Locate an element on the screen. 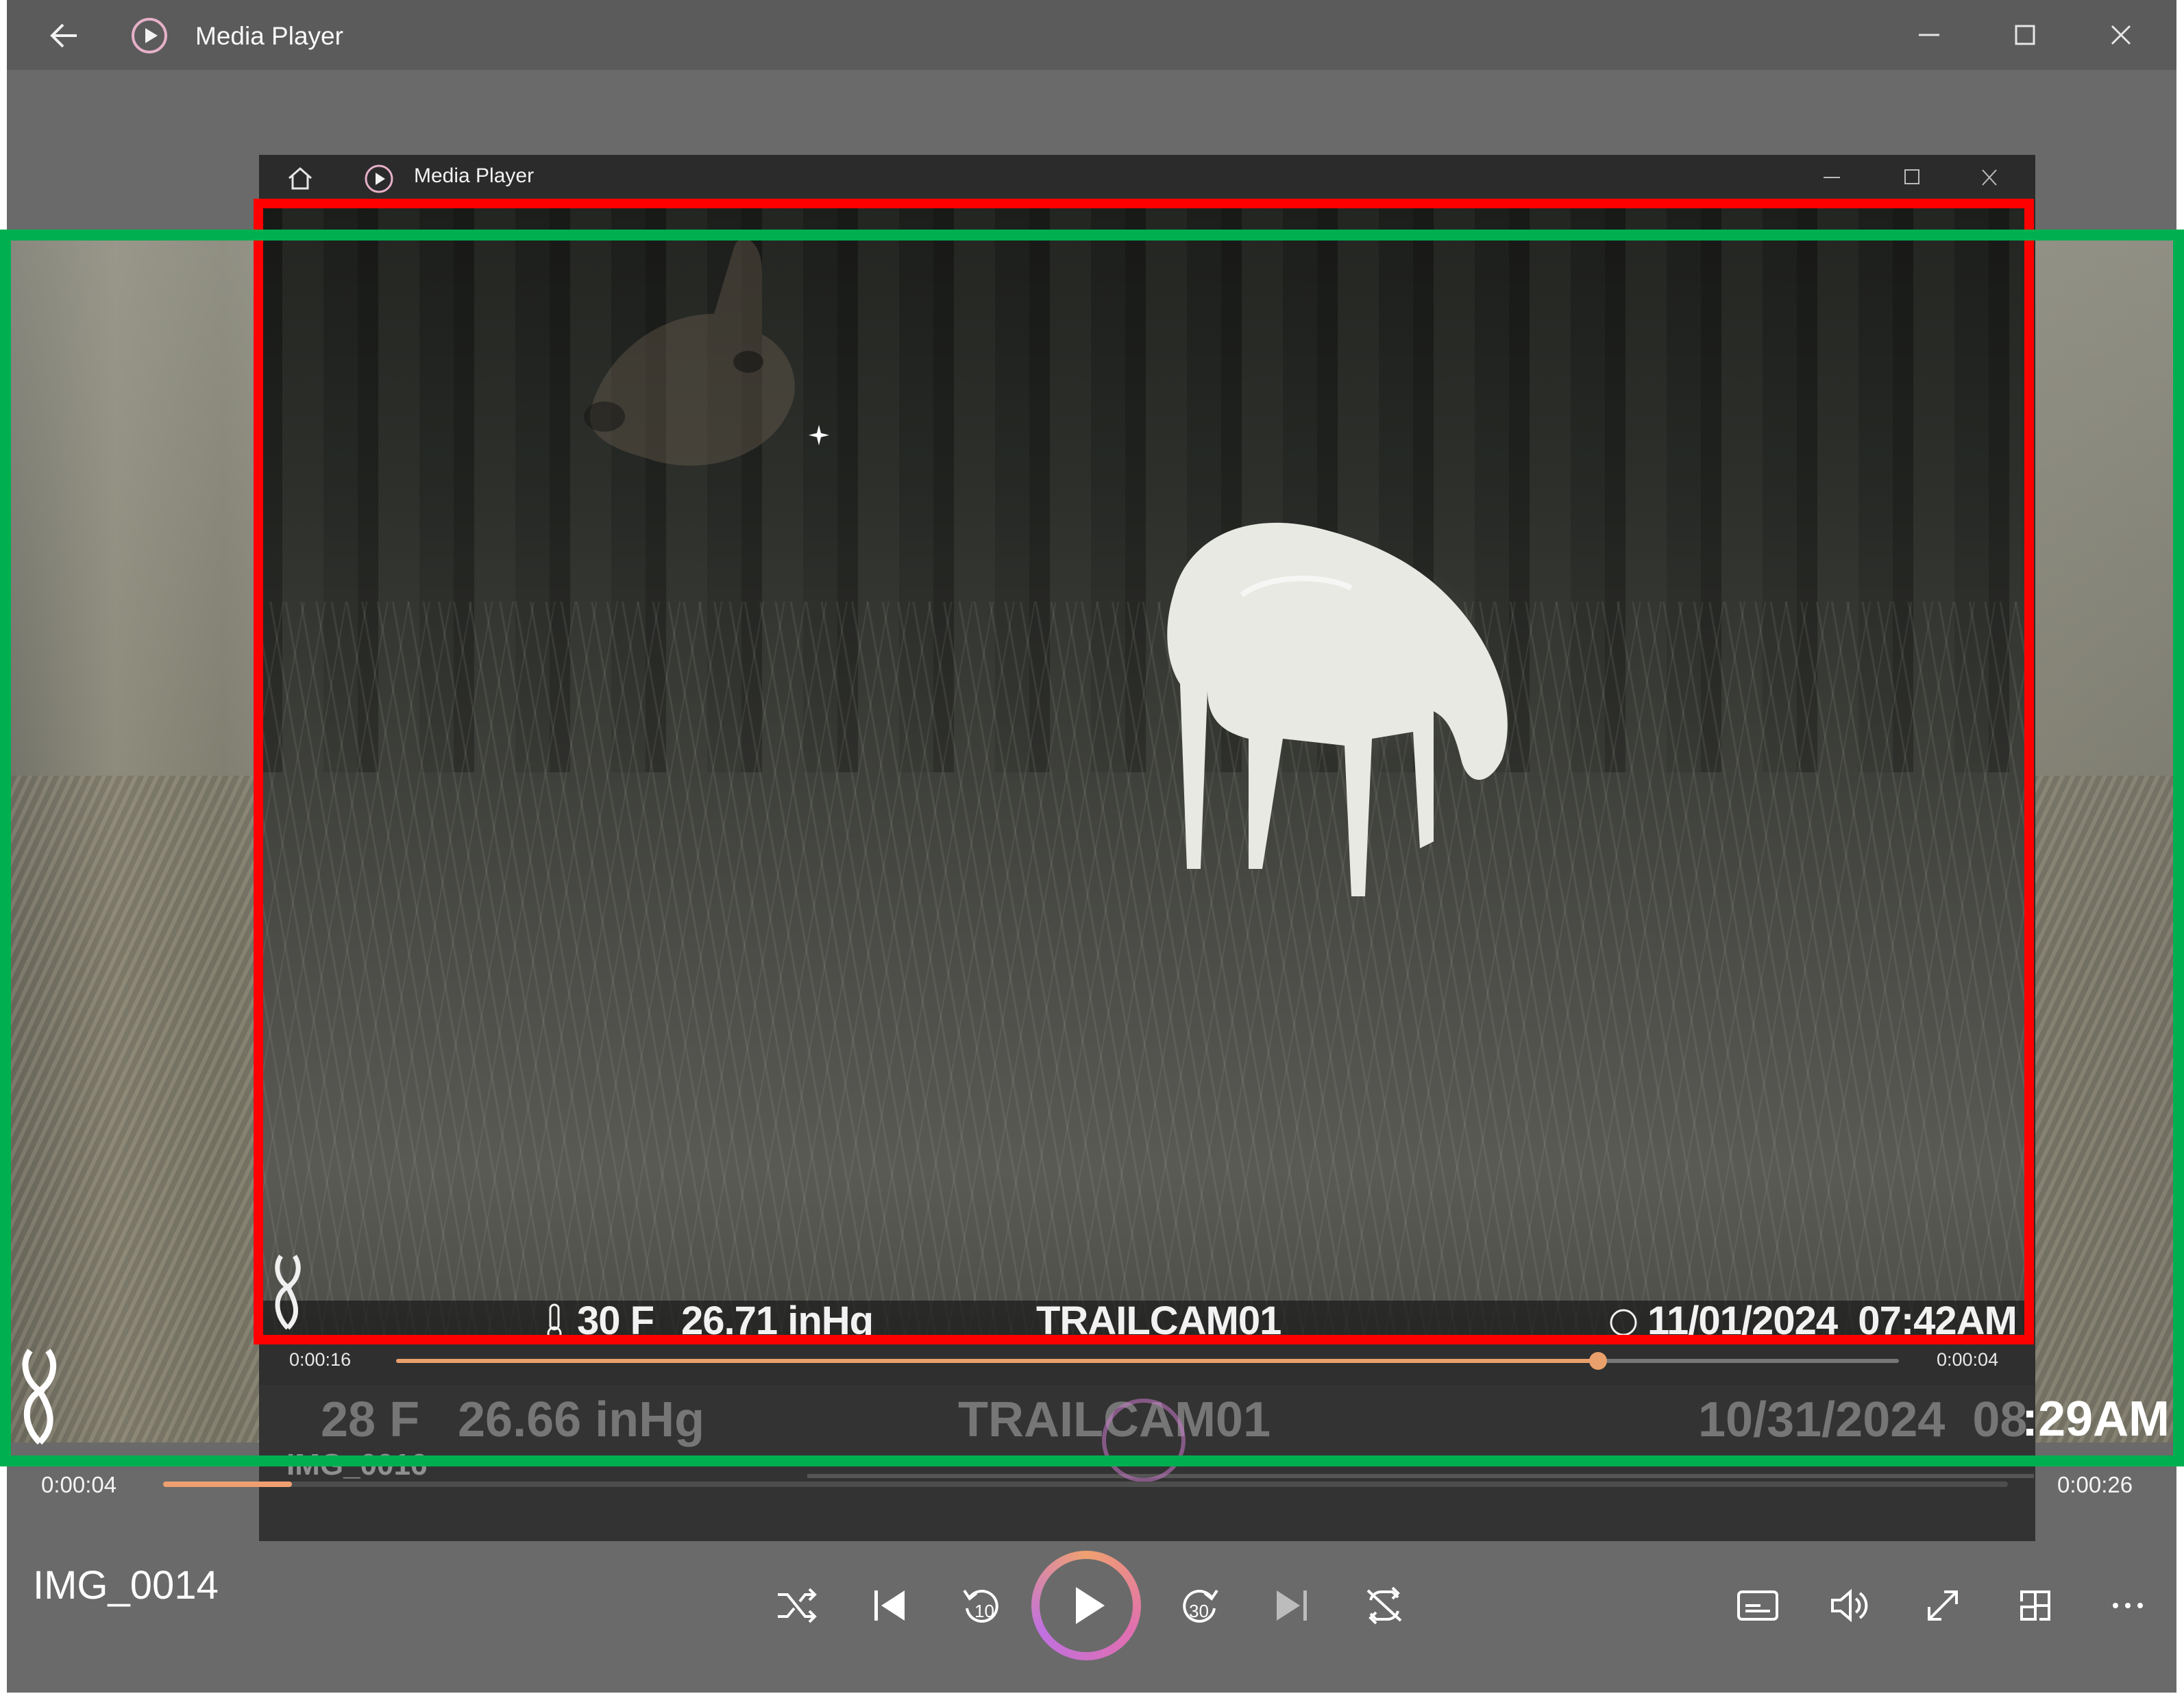  progress-track is located at coordinates (1085, 1484).